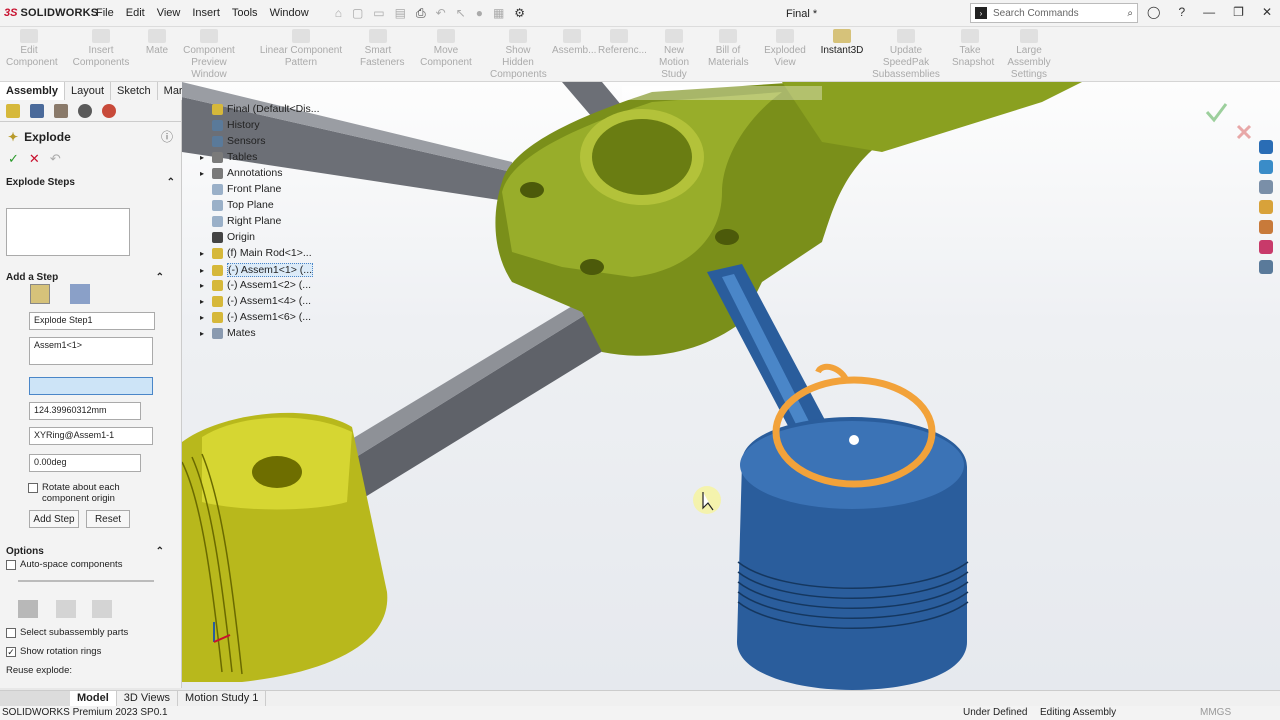 This screenshot has height=720, width=1280. What do you see at coordinates (722, 93) in the screenshot?
I see `heads-up-view-toolbar` at bounding box center [722, 93].